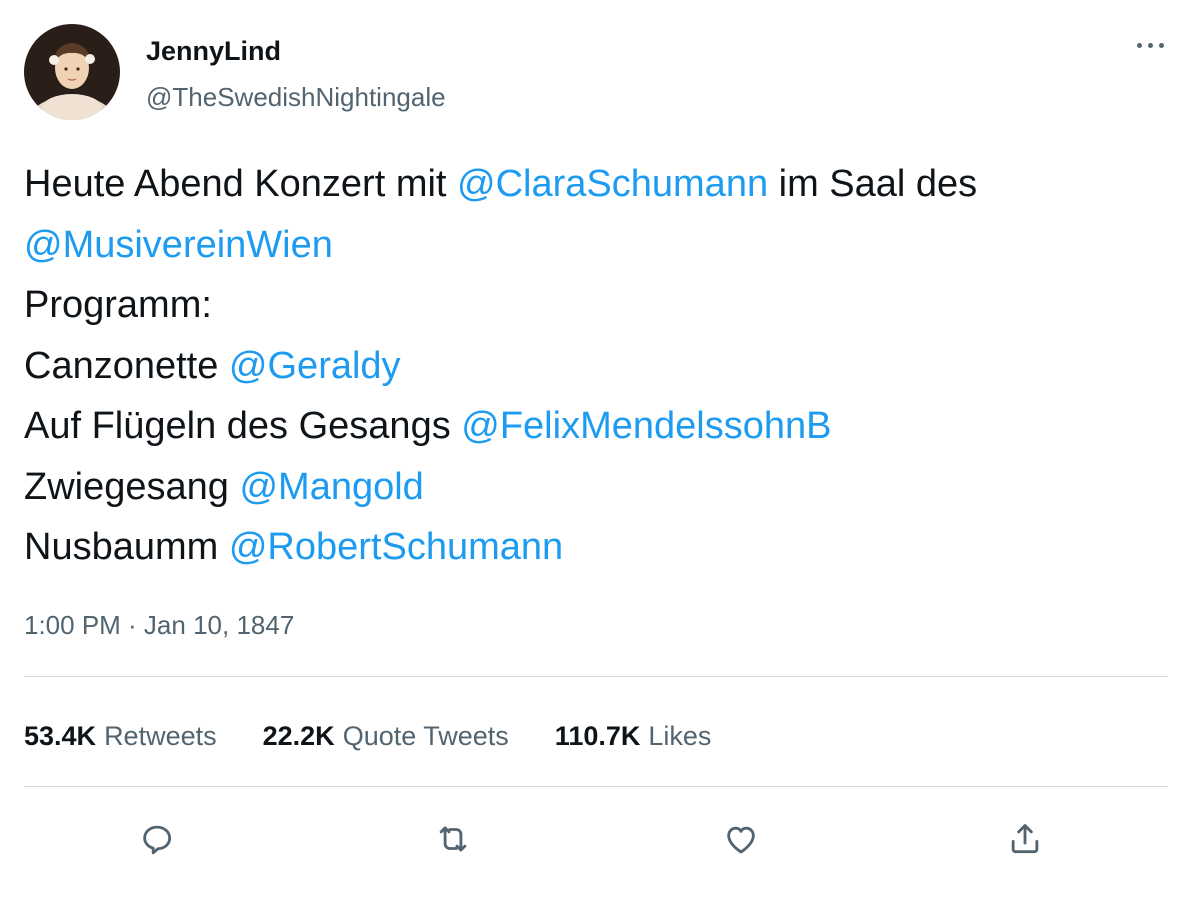 The height and width of the screenshot is (908, 1192). I want to click on mention-link: @MusivereinWien, so click(178, 245).